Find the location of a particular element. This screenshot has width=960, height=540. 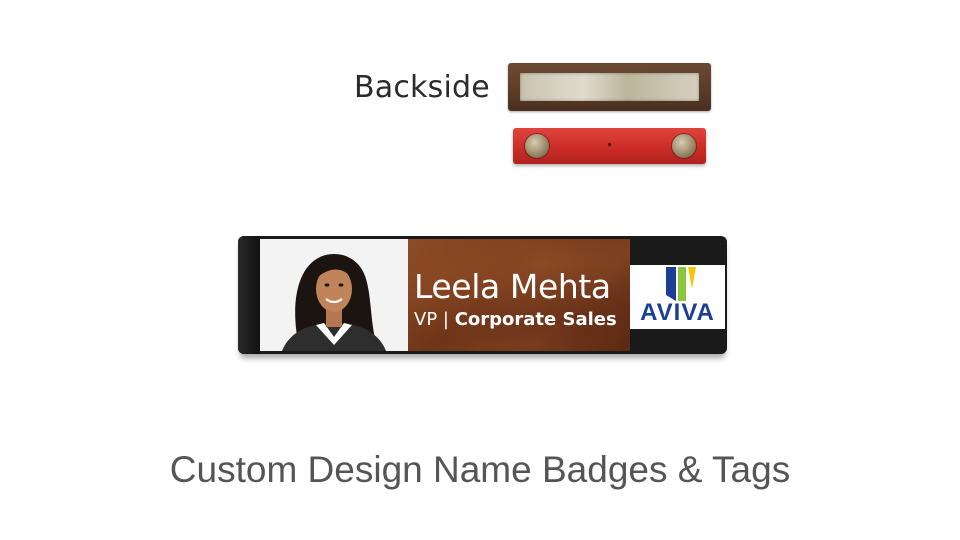

logo-text: AVIVA is located at coordinates (677, 312).